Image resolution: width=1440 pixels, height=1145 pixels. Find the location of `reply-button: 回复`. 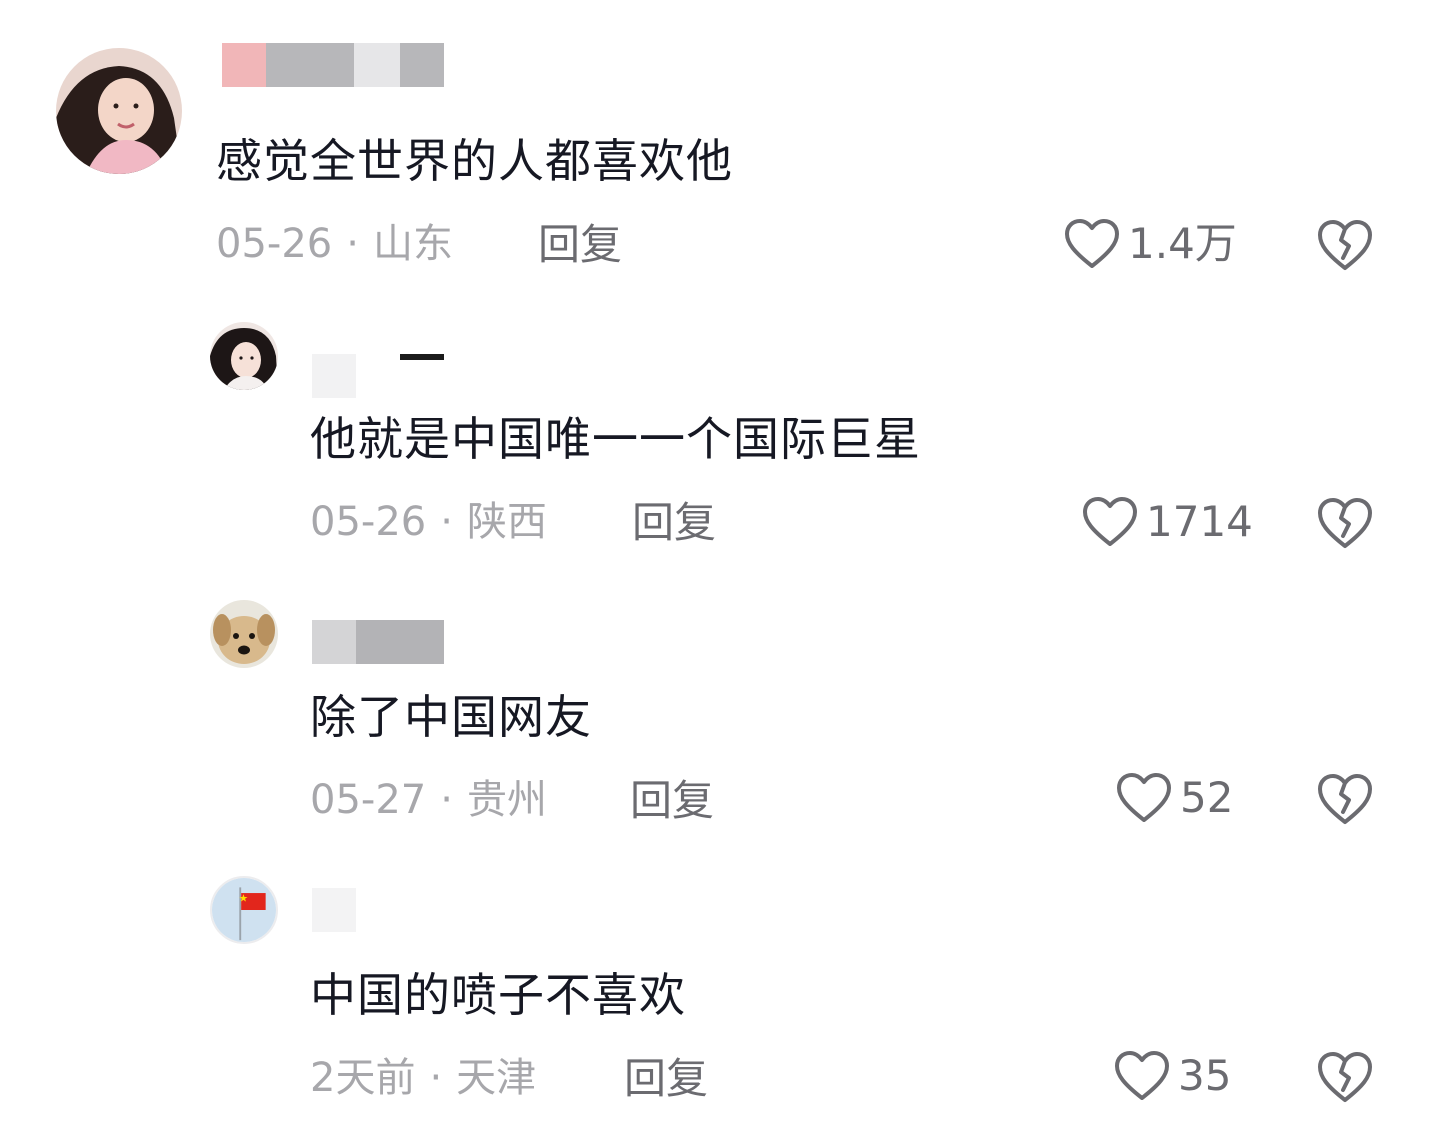

reply-button: 回复 is located at coordinates (666, 1079).